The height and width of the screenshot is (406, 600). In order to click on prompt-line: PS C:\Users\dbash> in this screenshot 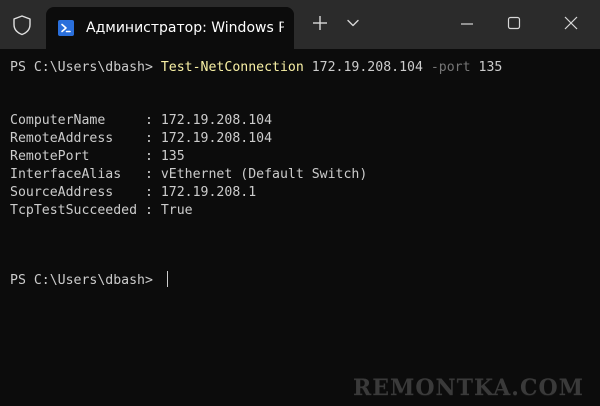, I will do `click(89, 280)`.